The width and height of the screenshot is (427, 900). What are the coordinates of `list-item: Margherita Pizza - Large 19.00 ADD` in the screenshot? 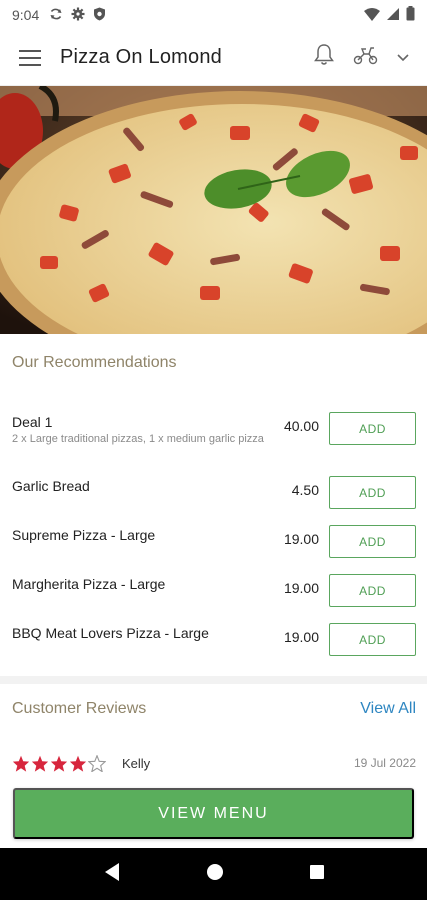 It's located at (213, 594).